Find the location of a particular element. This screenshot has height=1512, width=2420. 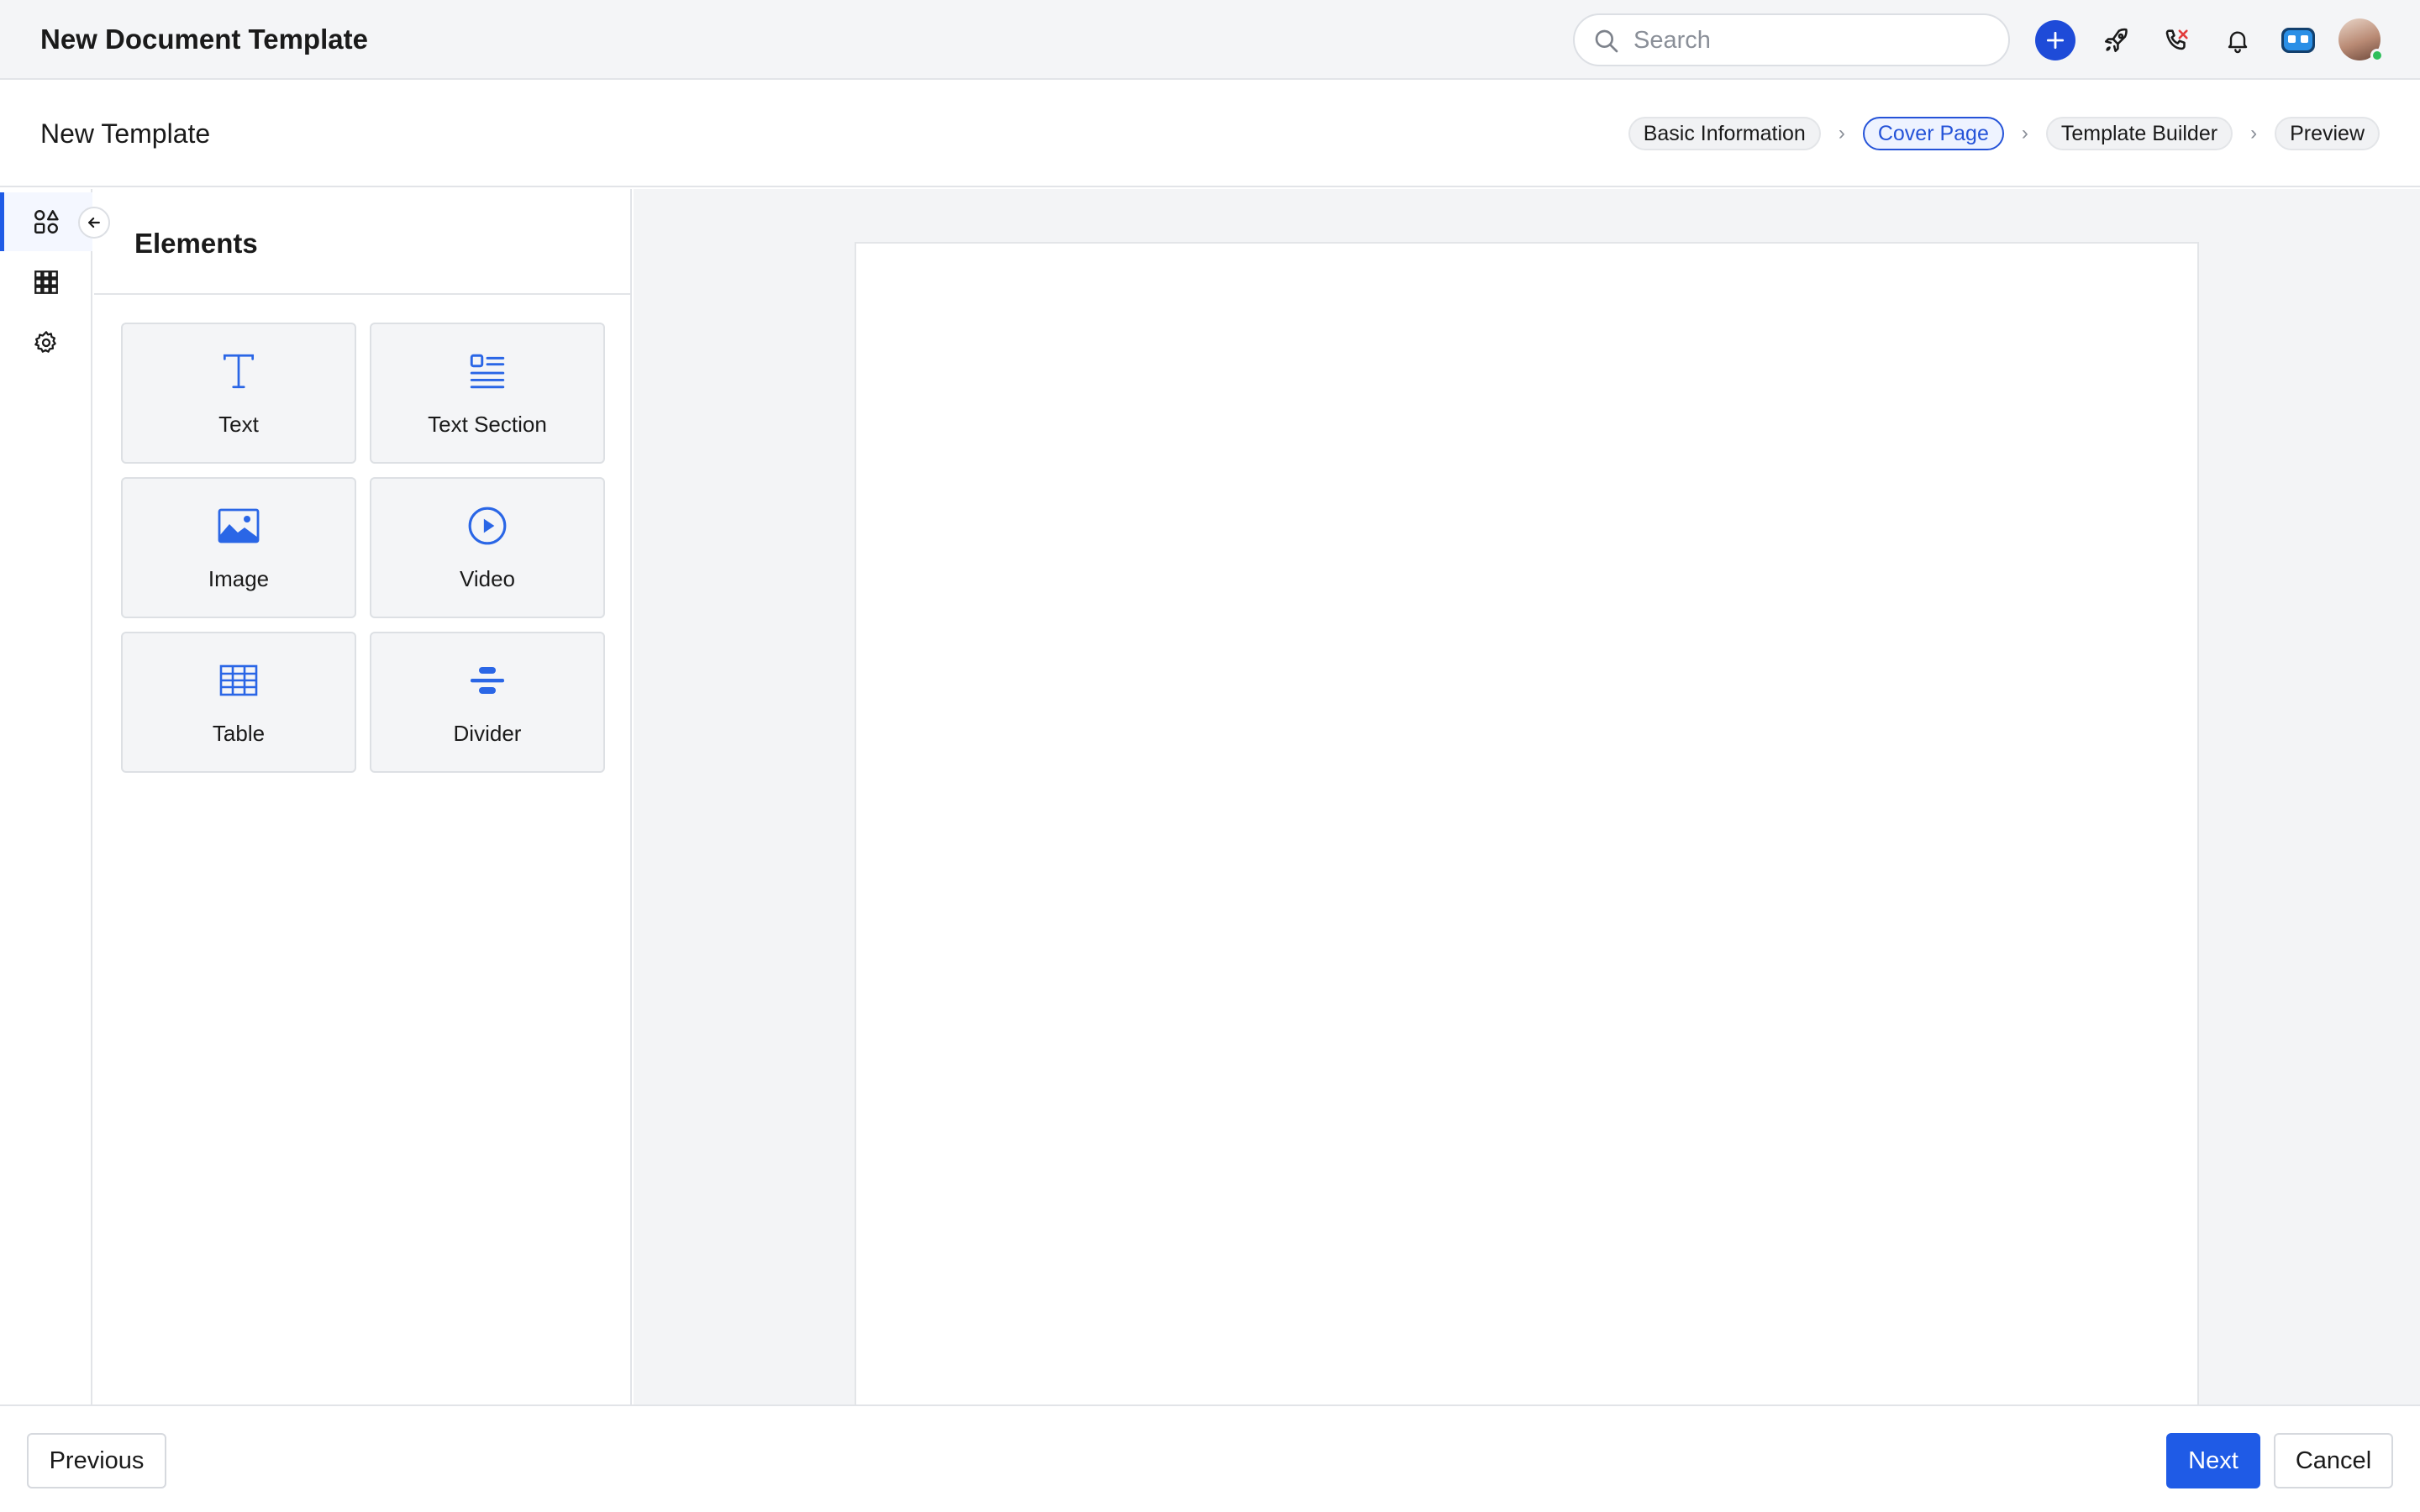

arrow-left-icon is located at coordinates (94, 222).